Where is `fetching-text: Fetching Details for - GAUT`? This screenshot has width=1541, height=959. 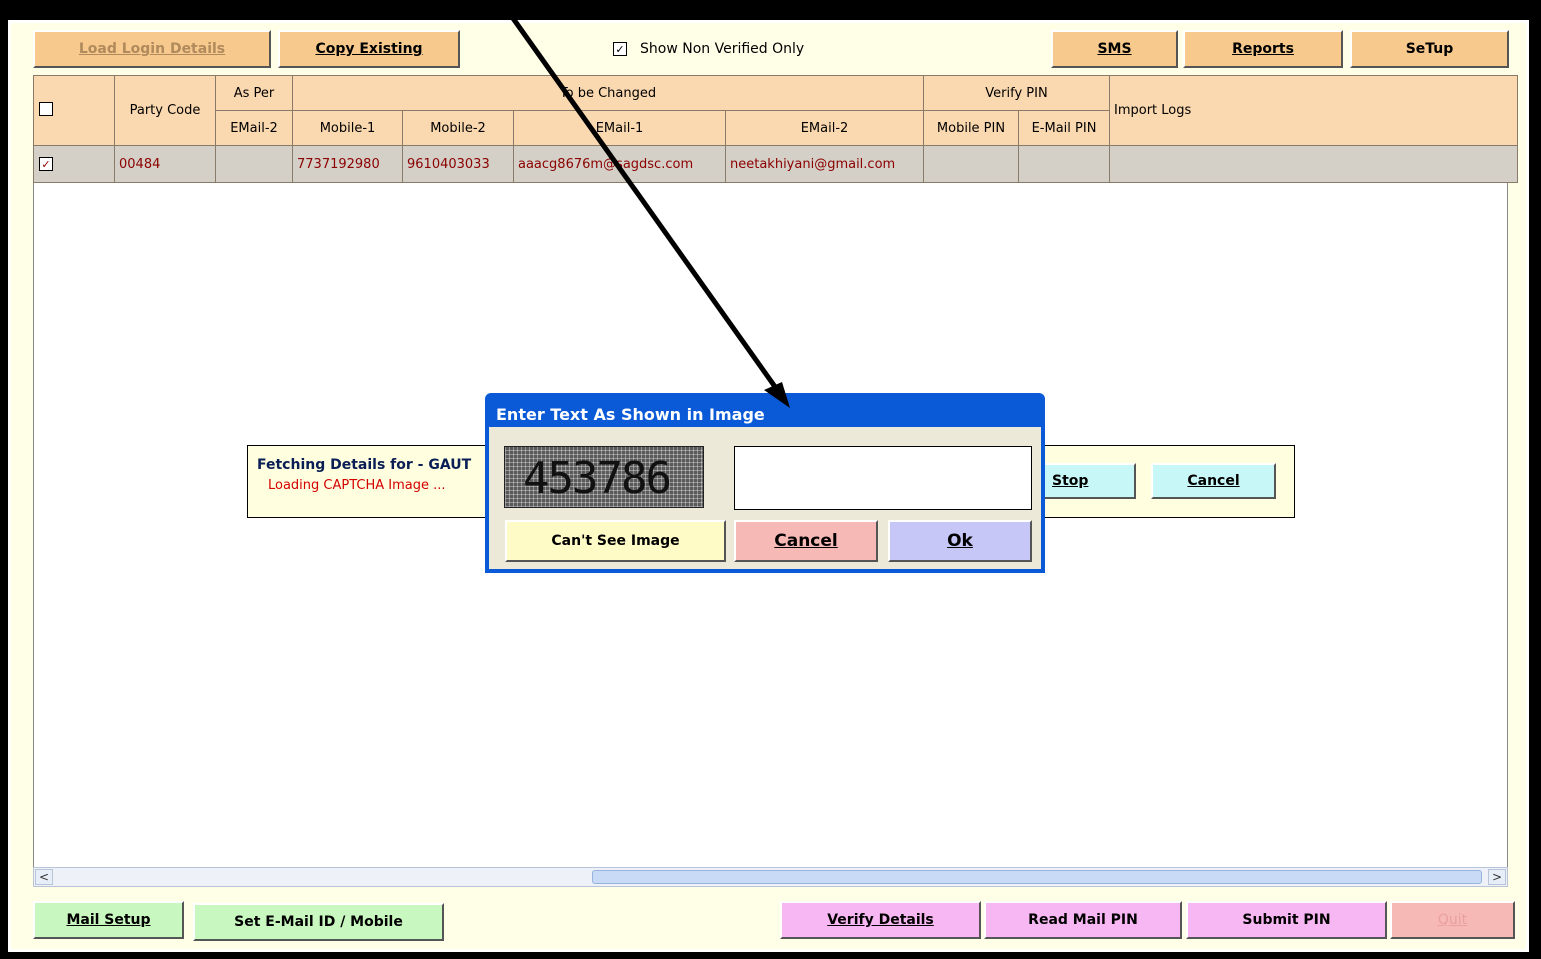
fetching-text: Fetching Details for - GAUT is located at coordinates (364, 465).